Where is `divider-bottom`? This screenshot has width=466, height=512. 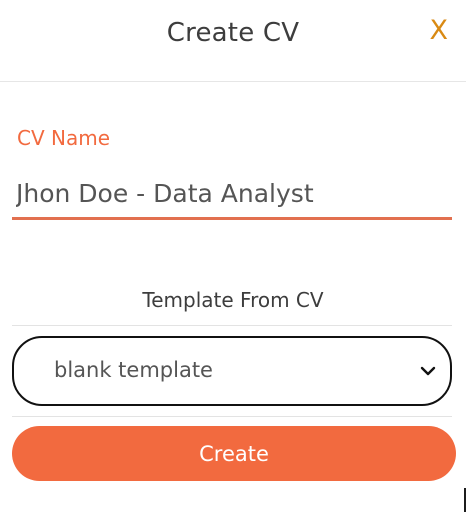 divider-bottom is located at coordinates (232, 416).